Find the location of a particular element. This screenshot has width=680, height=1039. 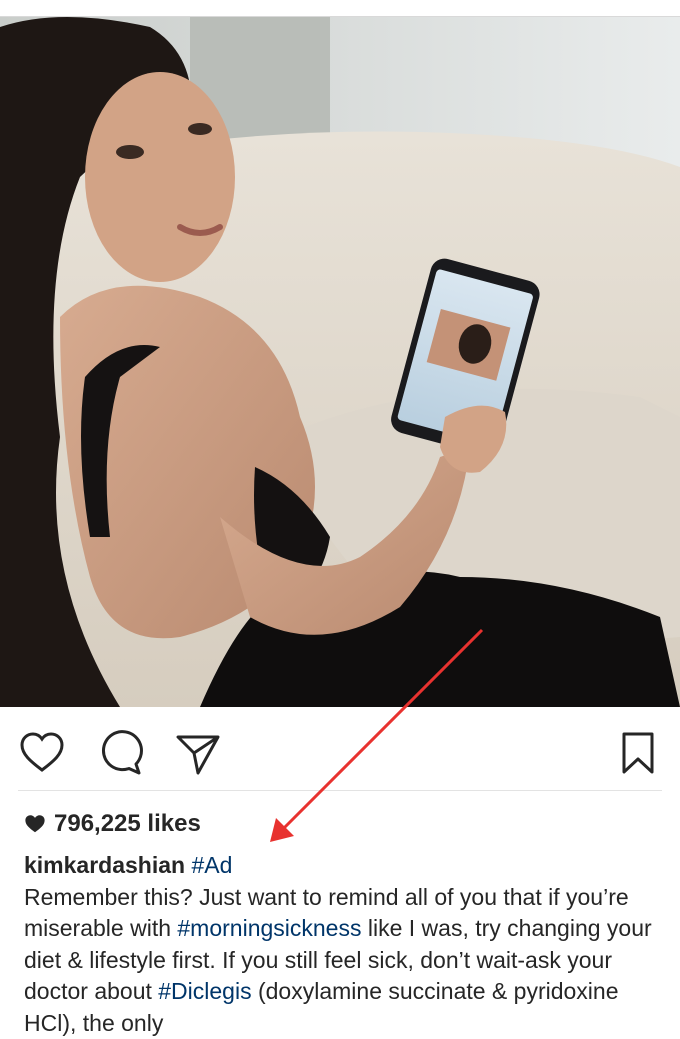

heart-outline-icon is located at coordinates (42, 752).